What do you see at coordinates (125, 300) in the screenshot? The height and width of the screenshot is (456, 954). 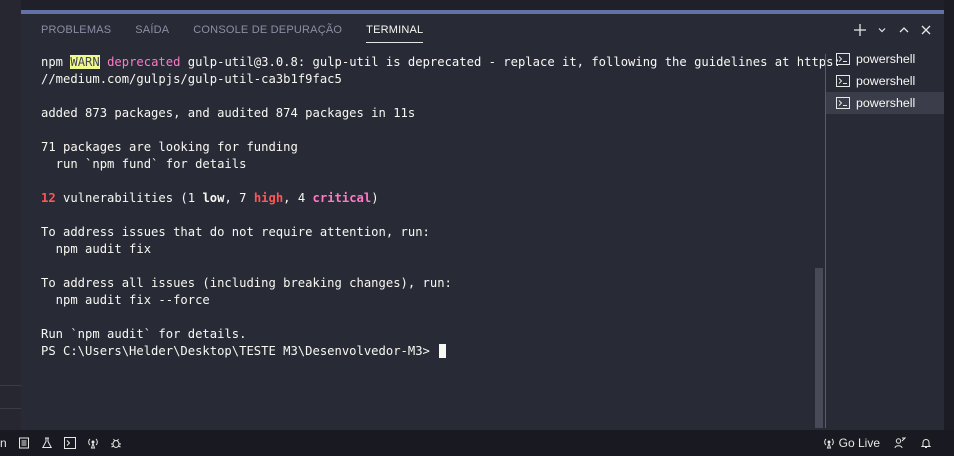 I see `terminal-line: npm audit fix --force` at bounding box center [125, 300].